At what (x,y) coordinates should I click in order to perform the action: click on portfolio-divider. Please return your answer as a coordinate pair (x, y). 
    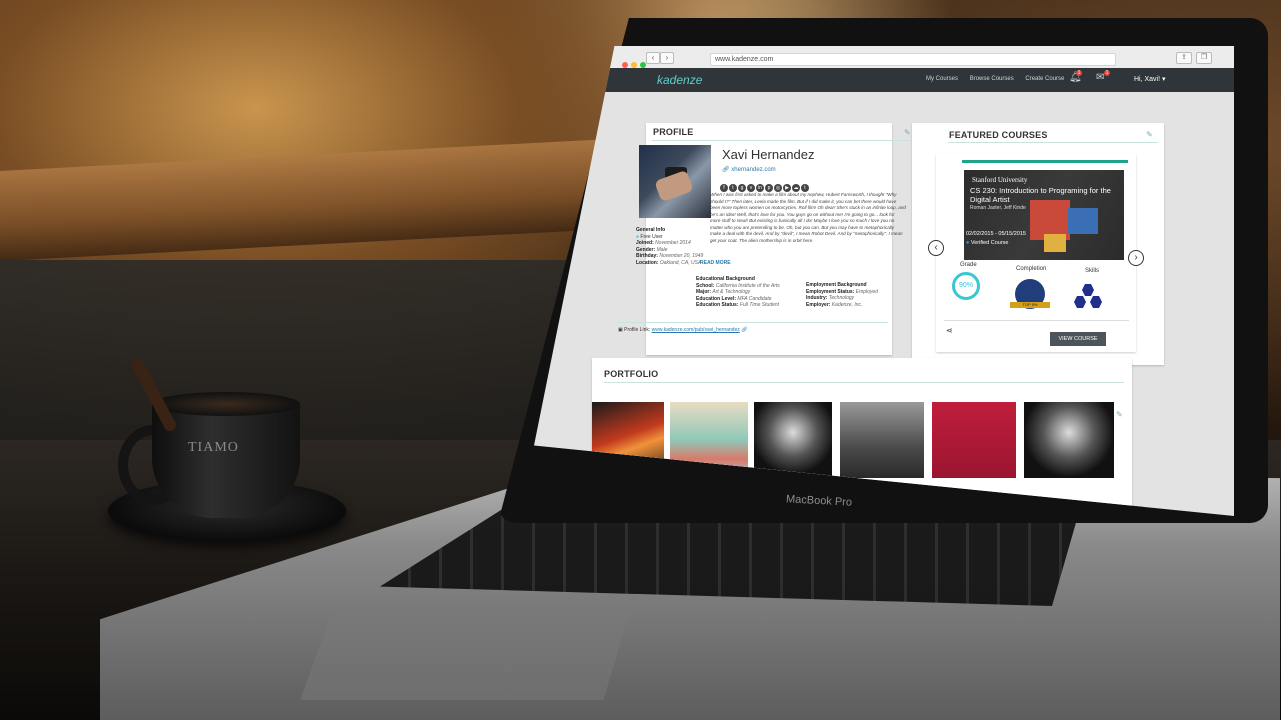
    Looking at the image, I should click on (864, 382).